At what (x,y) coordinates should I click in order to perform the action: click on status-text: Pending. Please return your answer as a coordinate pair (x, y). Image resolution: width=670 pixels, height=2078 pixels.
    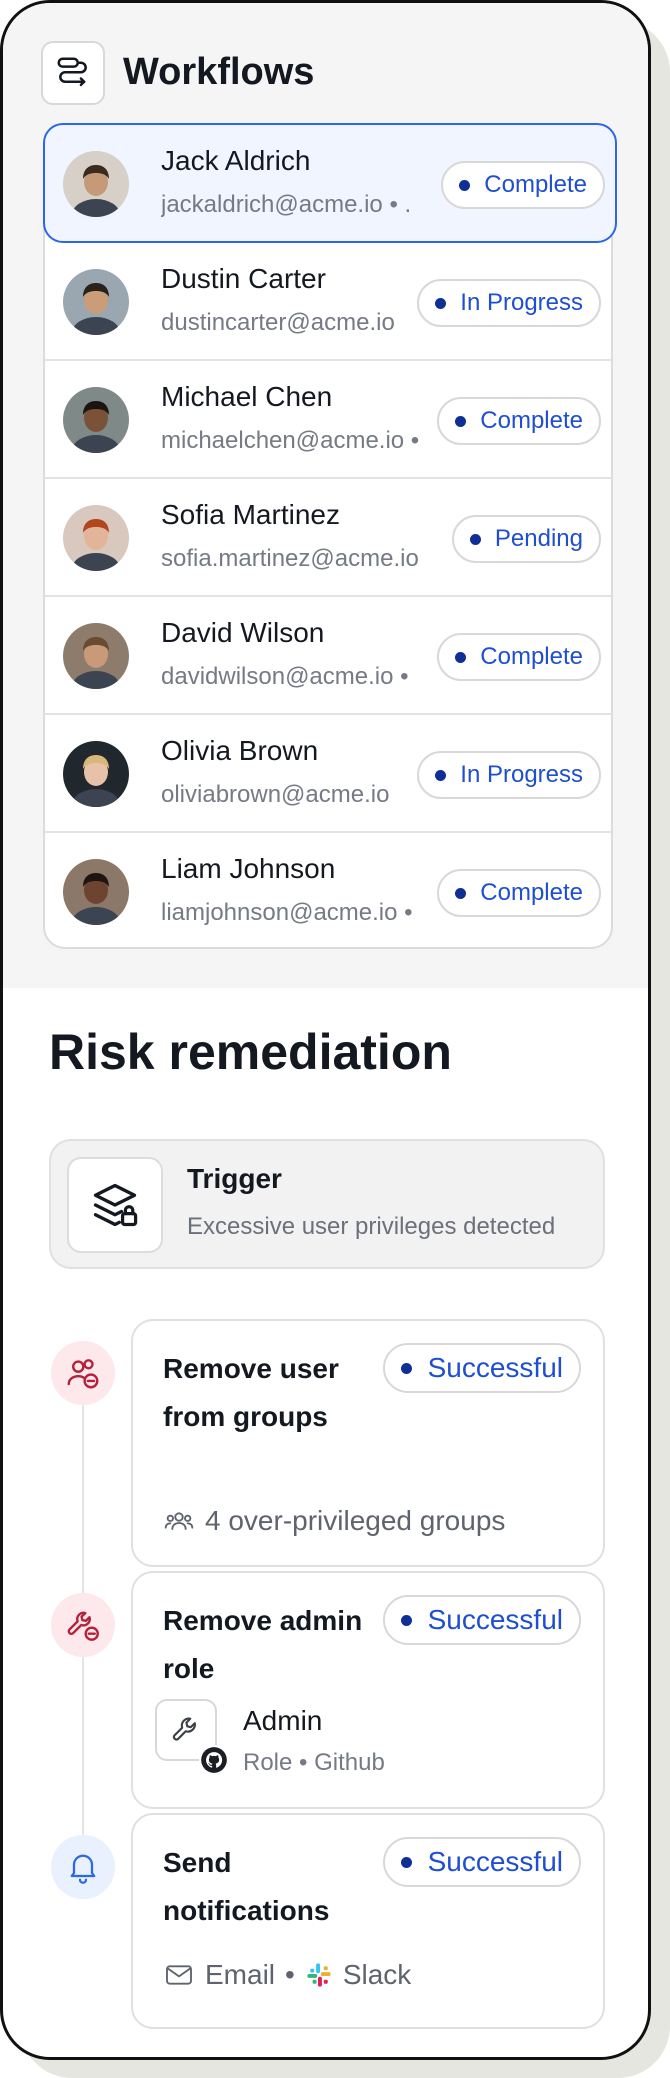
    Looking at the image, I should click on (538, 538).